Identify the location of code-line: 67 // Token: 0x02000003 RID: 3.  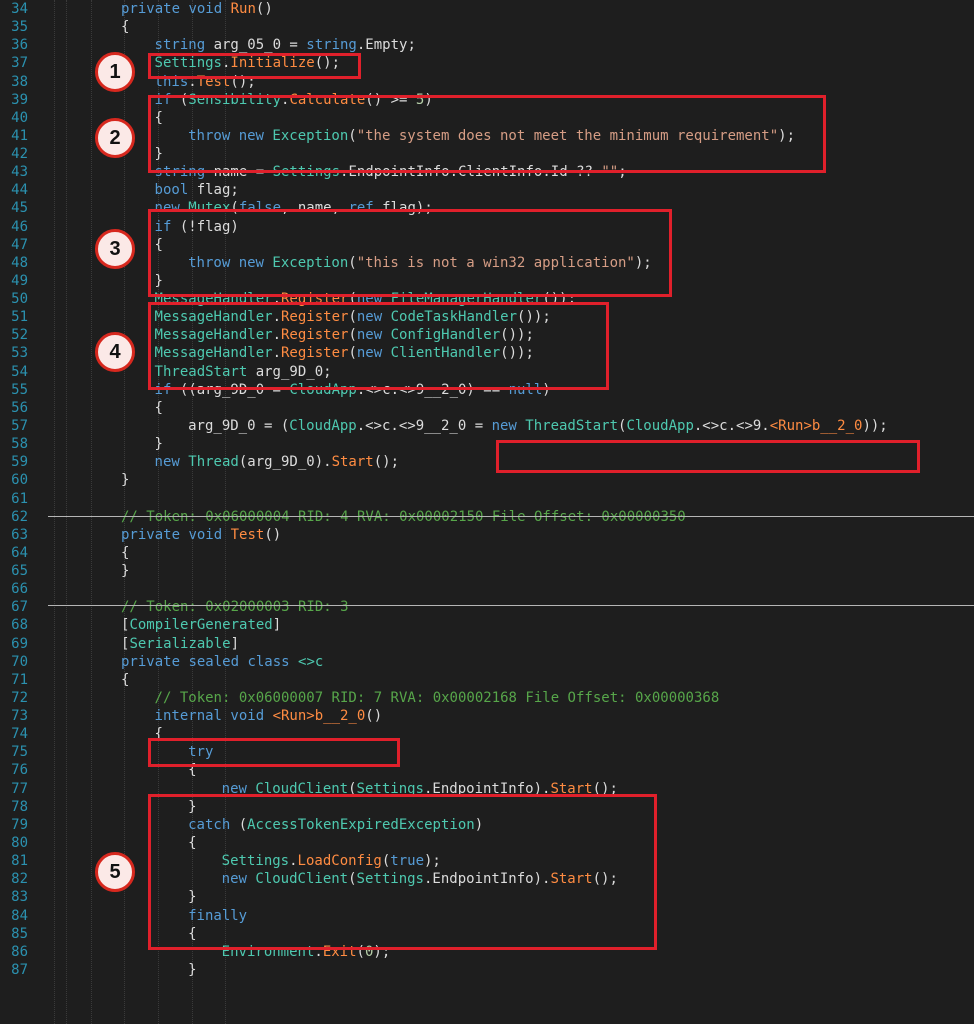
(487, 607).